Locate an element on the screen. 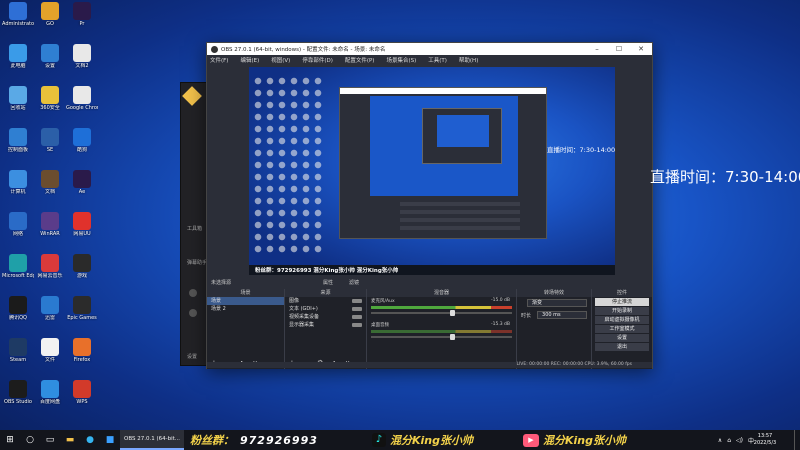 This screenshot has width=800, height=450. bg-app-item-toolbox: 工具箱 is located at coordinates (194, 228).